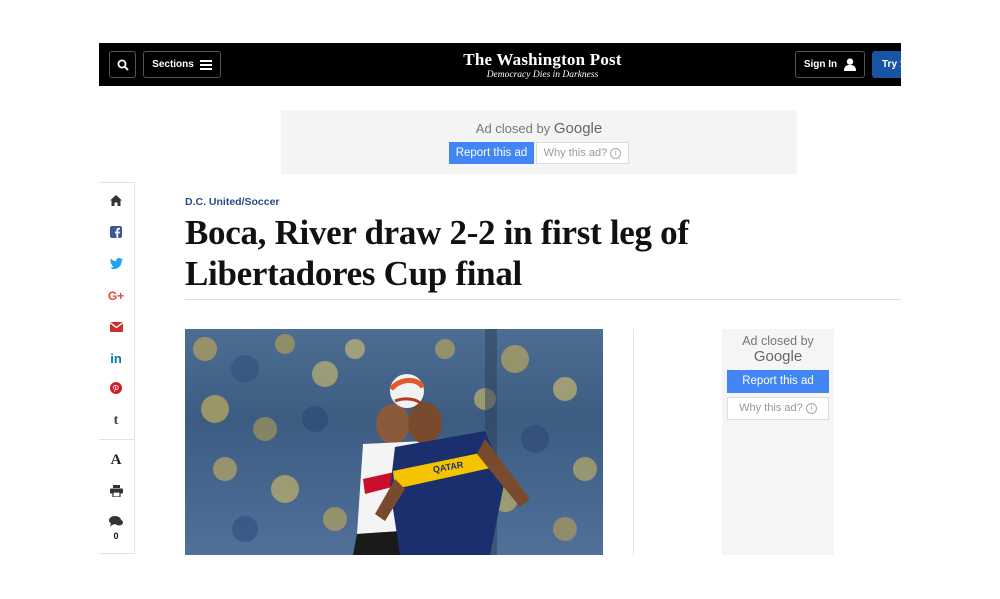  What do you see at coordinates (778, 341) in the screenshot?
I see `side-ad-closed-prefix: Ad closed by` at bounding box center [778, 341].